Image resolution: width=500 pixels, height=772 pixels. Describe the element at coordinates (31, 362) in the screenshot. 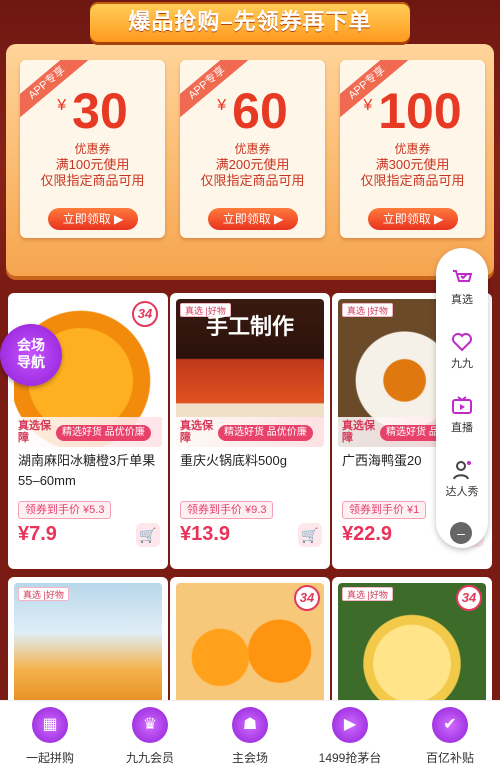

I see `venue-nav-line2: 导航` at that location.